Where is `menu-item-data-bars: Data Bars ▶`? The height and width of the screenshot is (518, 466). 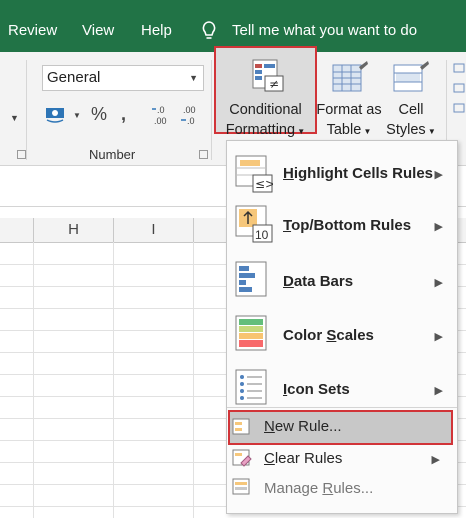 menu-item-data-bars: Data Bars ▶ is located at coordinates (342, 281).